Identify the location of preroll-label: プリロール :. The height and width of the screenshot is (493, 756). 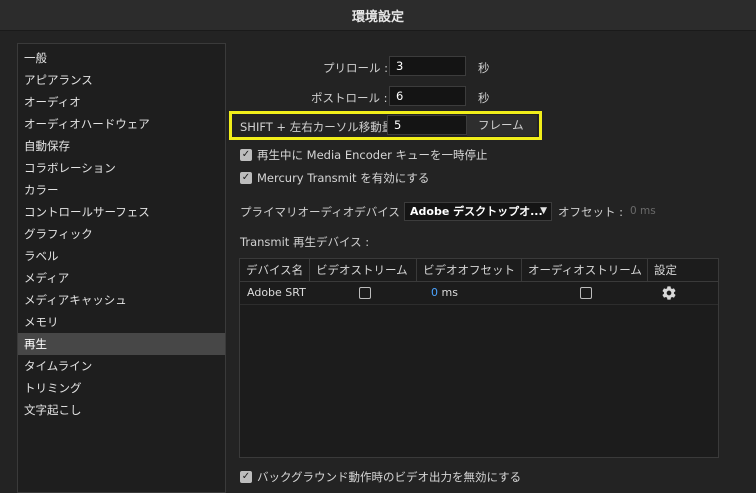
(356, 68).